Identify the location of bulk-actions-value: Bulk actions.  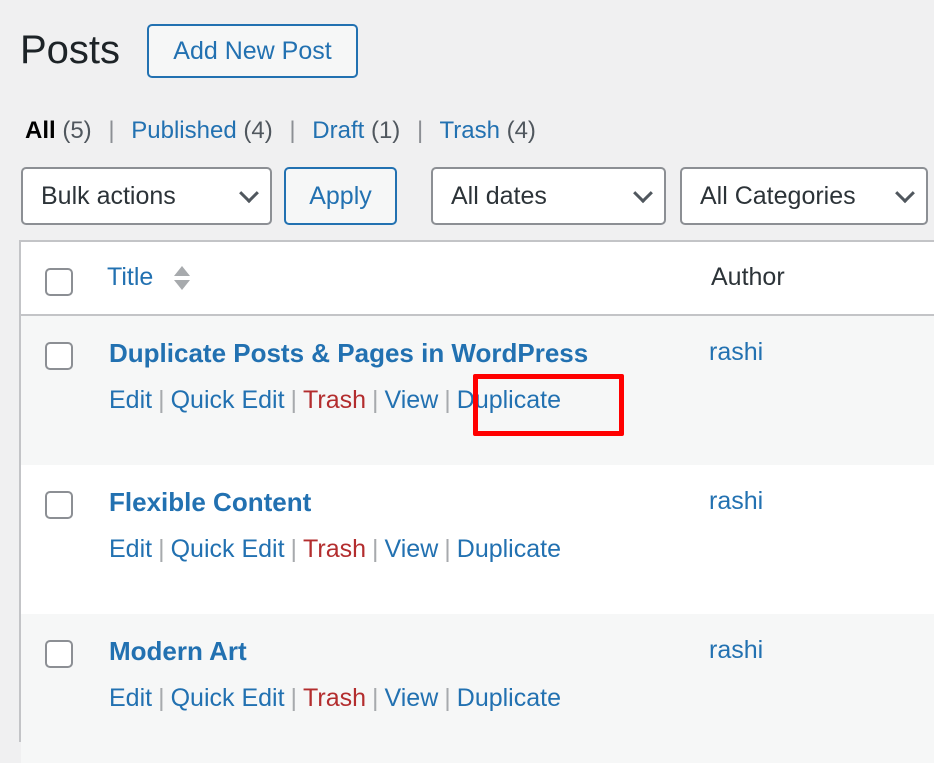
(108, 195).